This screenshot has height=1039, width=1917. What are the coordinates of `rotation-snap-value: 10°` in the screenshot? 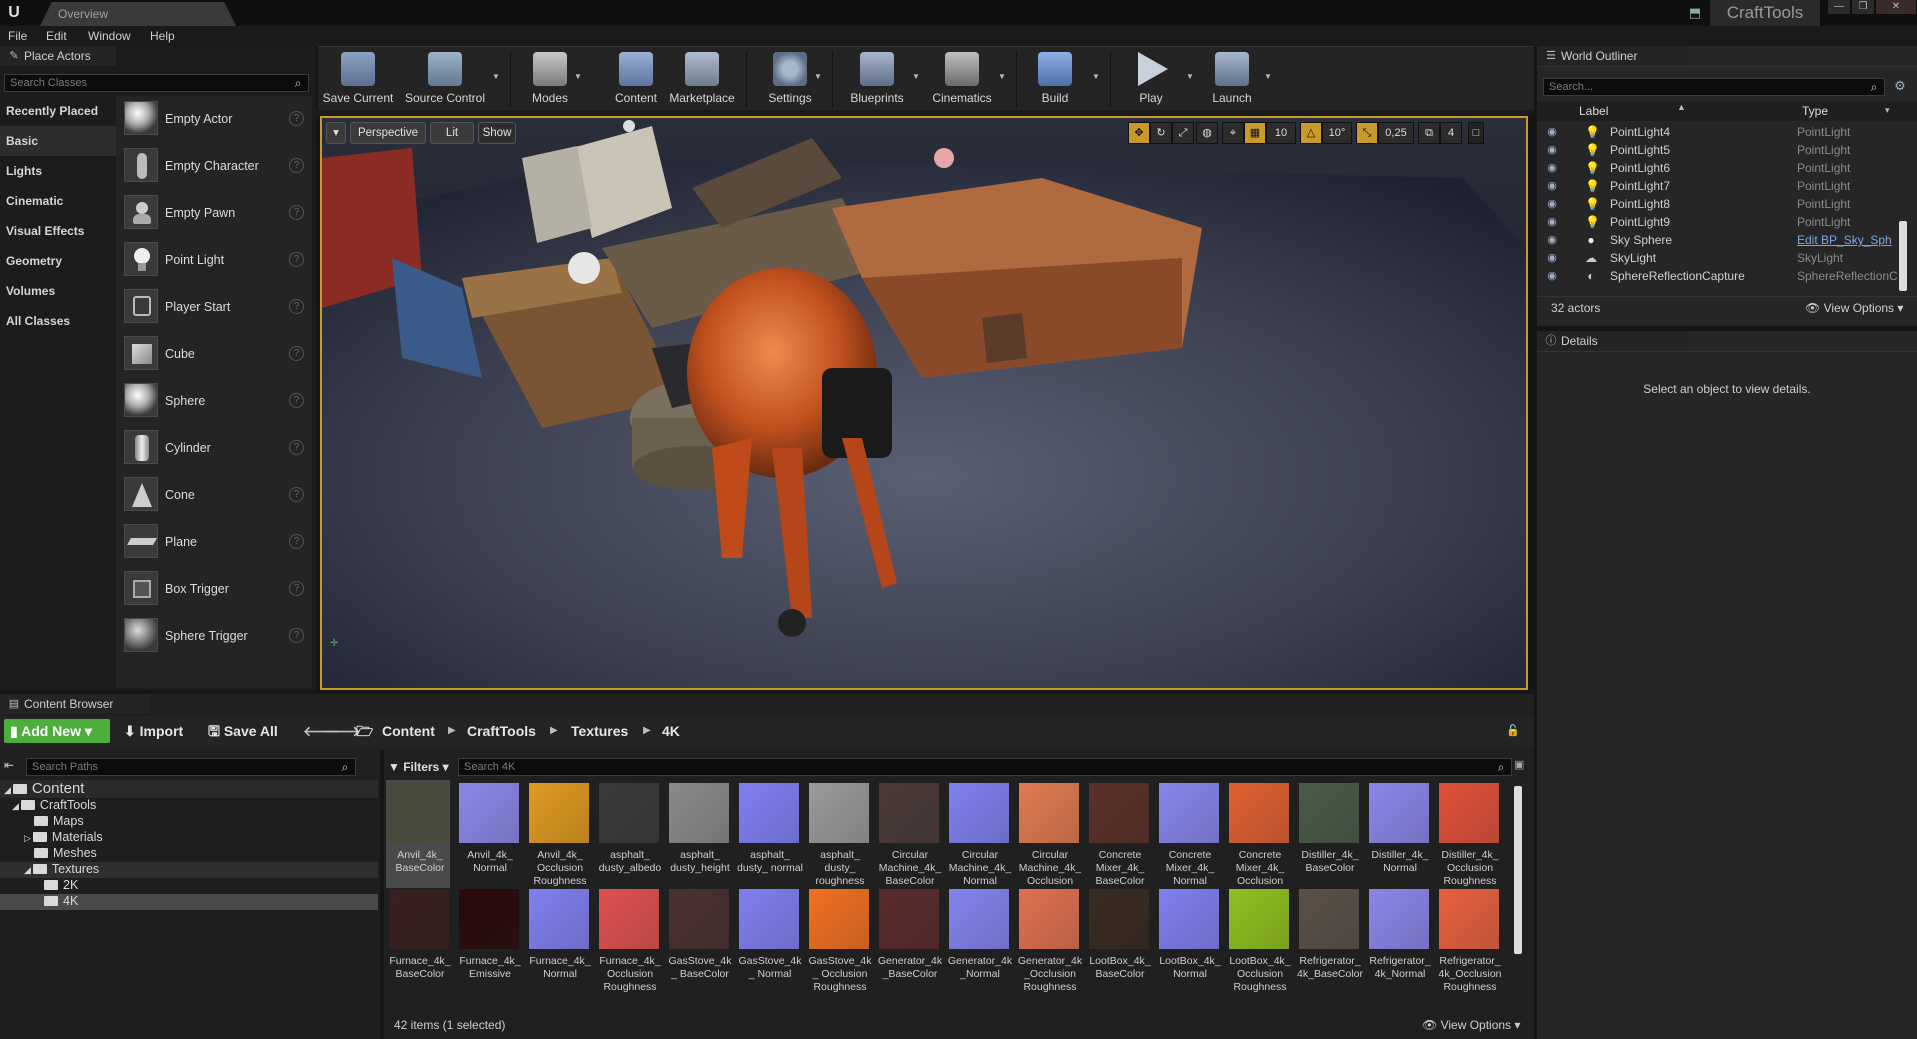 It's located at (1337, 133).